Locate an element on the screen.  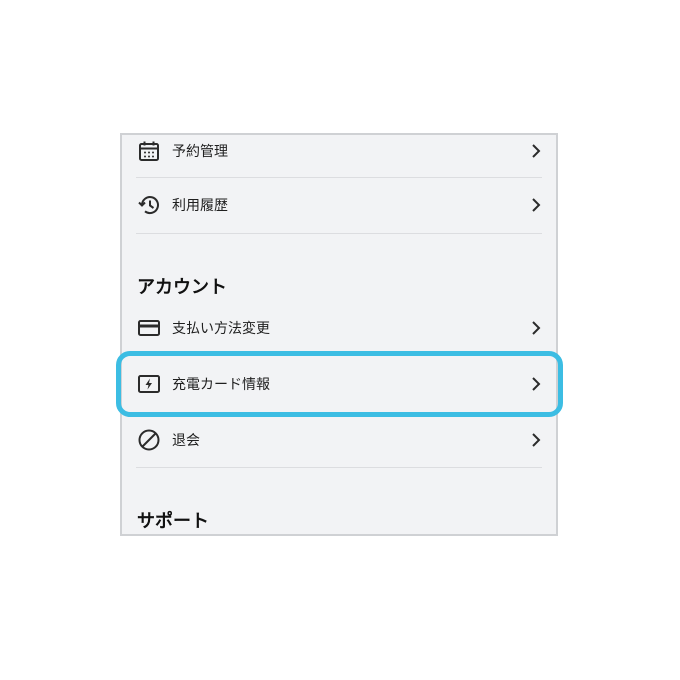
menu-item-label: 利用履歴 is located at coordinates (200, 206).